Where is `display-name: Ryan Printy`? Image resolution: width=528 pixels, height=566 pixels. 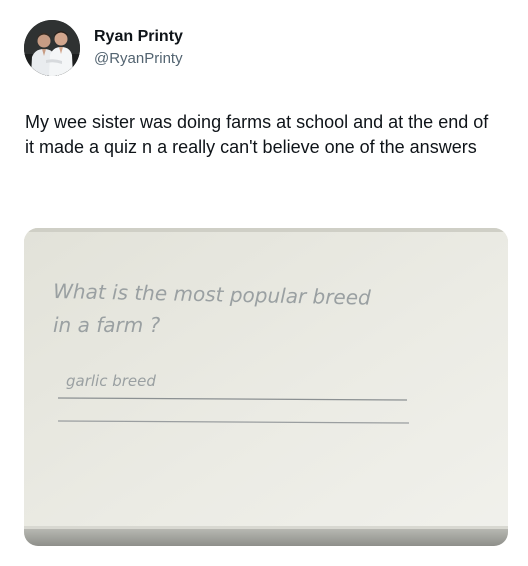
display-name: Ryan Printy is located at coordinates (138, 37).